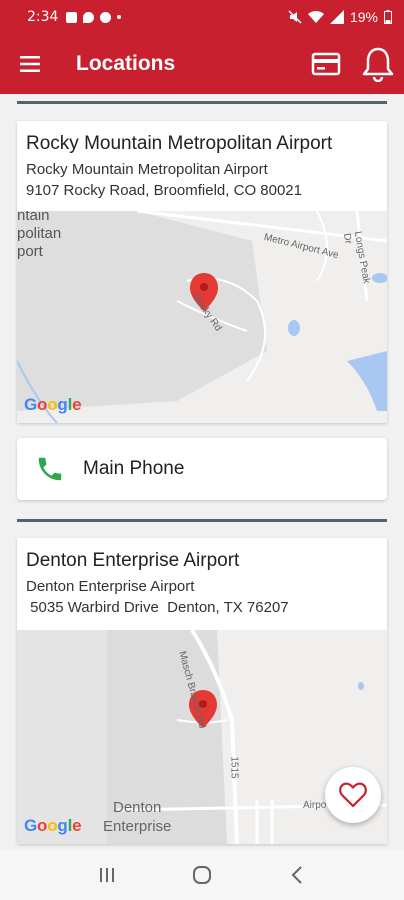  I want to click on status-bar: 2:34 19%, so click(202, 17).